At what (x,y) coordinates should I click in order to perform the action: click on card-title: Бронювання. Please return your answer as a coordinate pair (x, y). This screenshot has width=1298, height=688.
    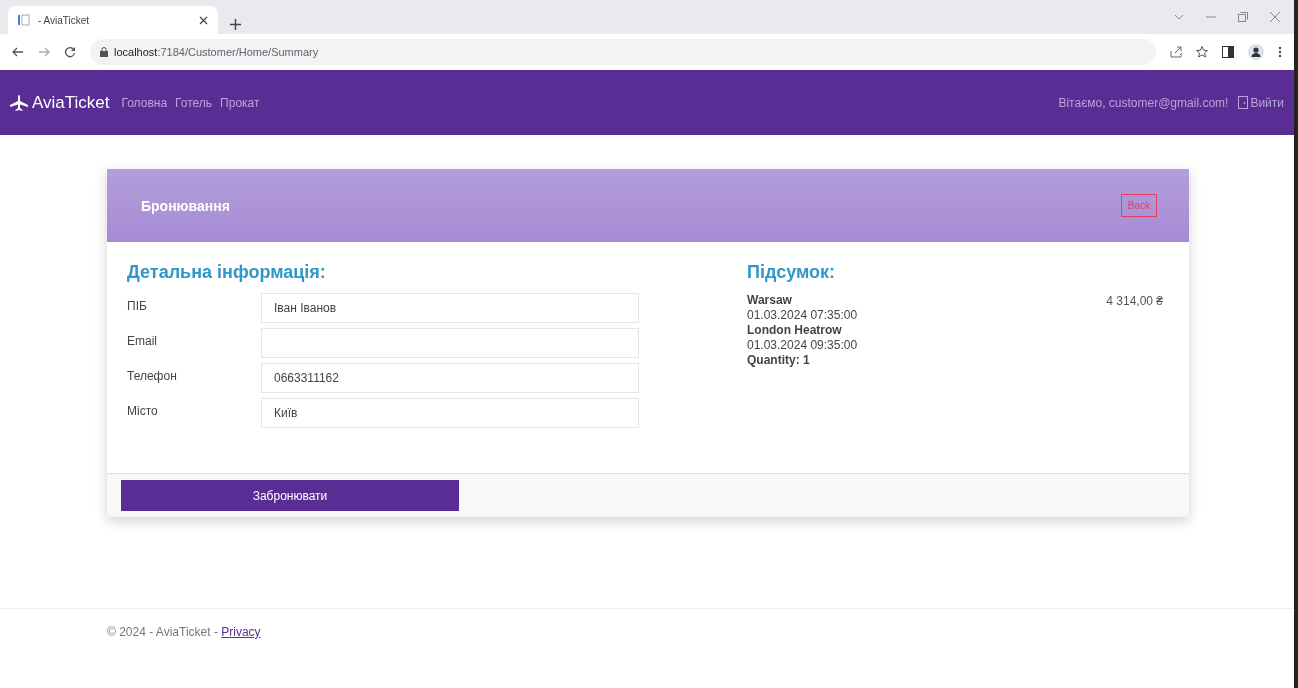
    Looking at the image, I should click on (185, 205).